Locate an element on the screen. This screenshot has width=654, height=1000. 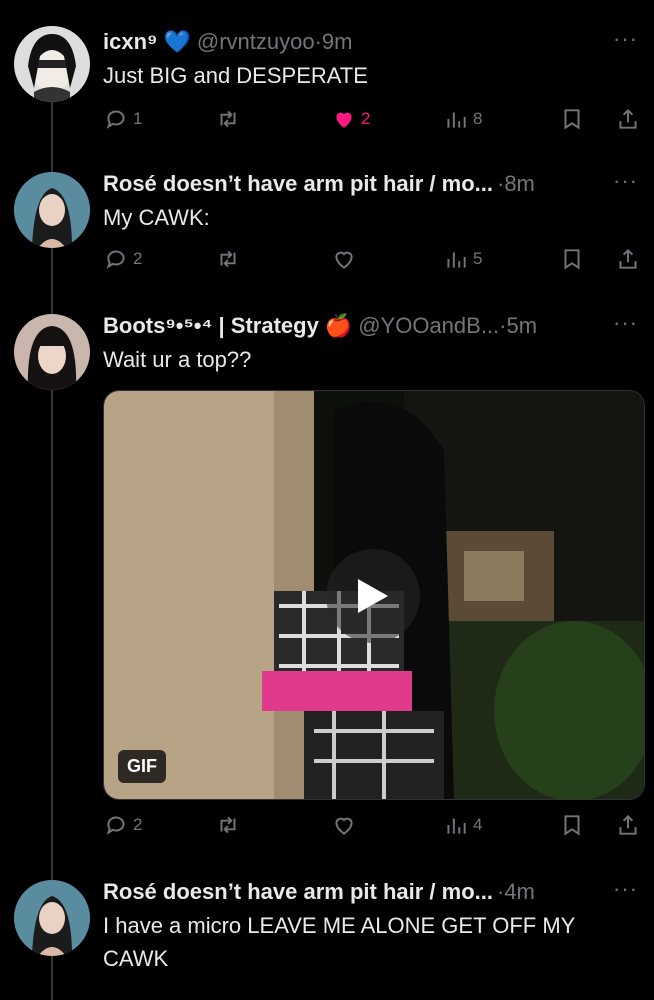
action-bar: 1 2 8 is located at coordinates (373, 119).